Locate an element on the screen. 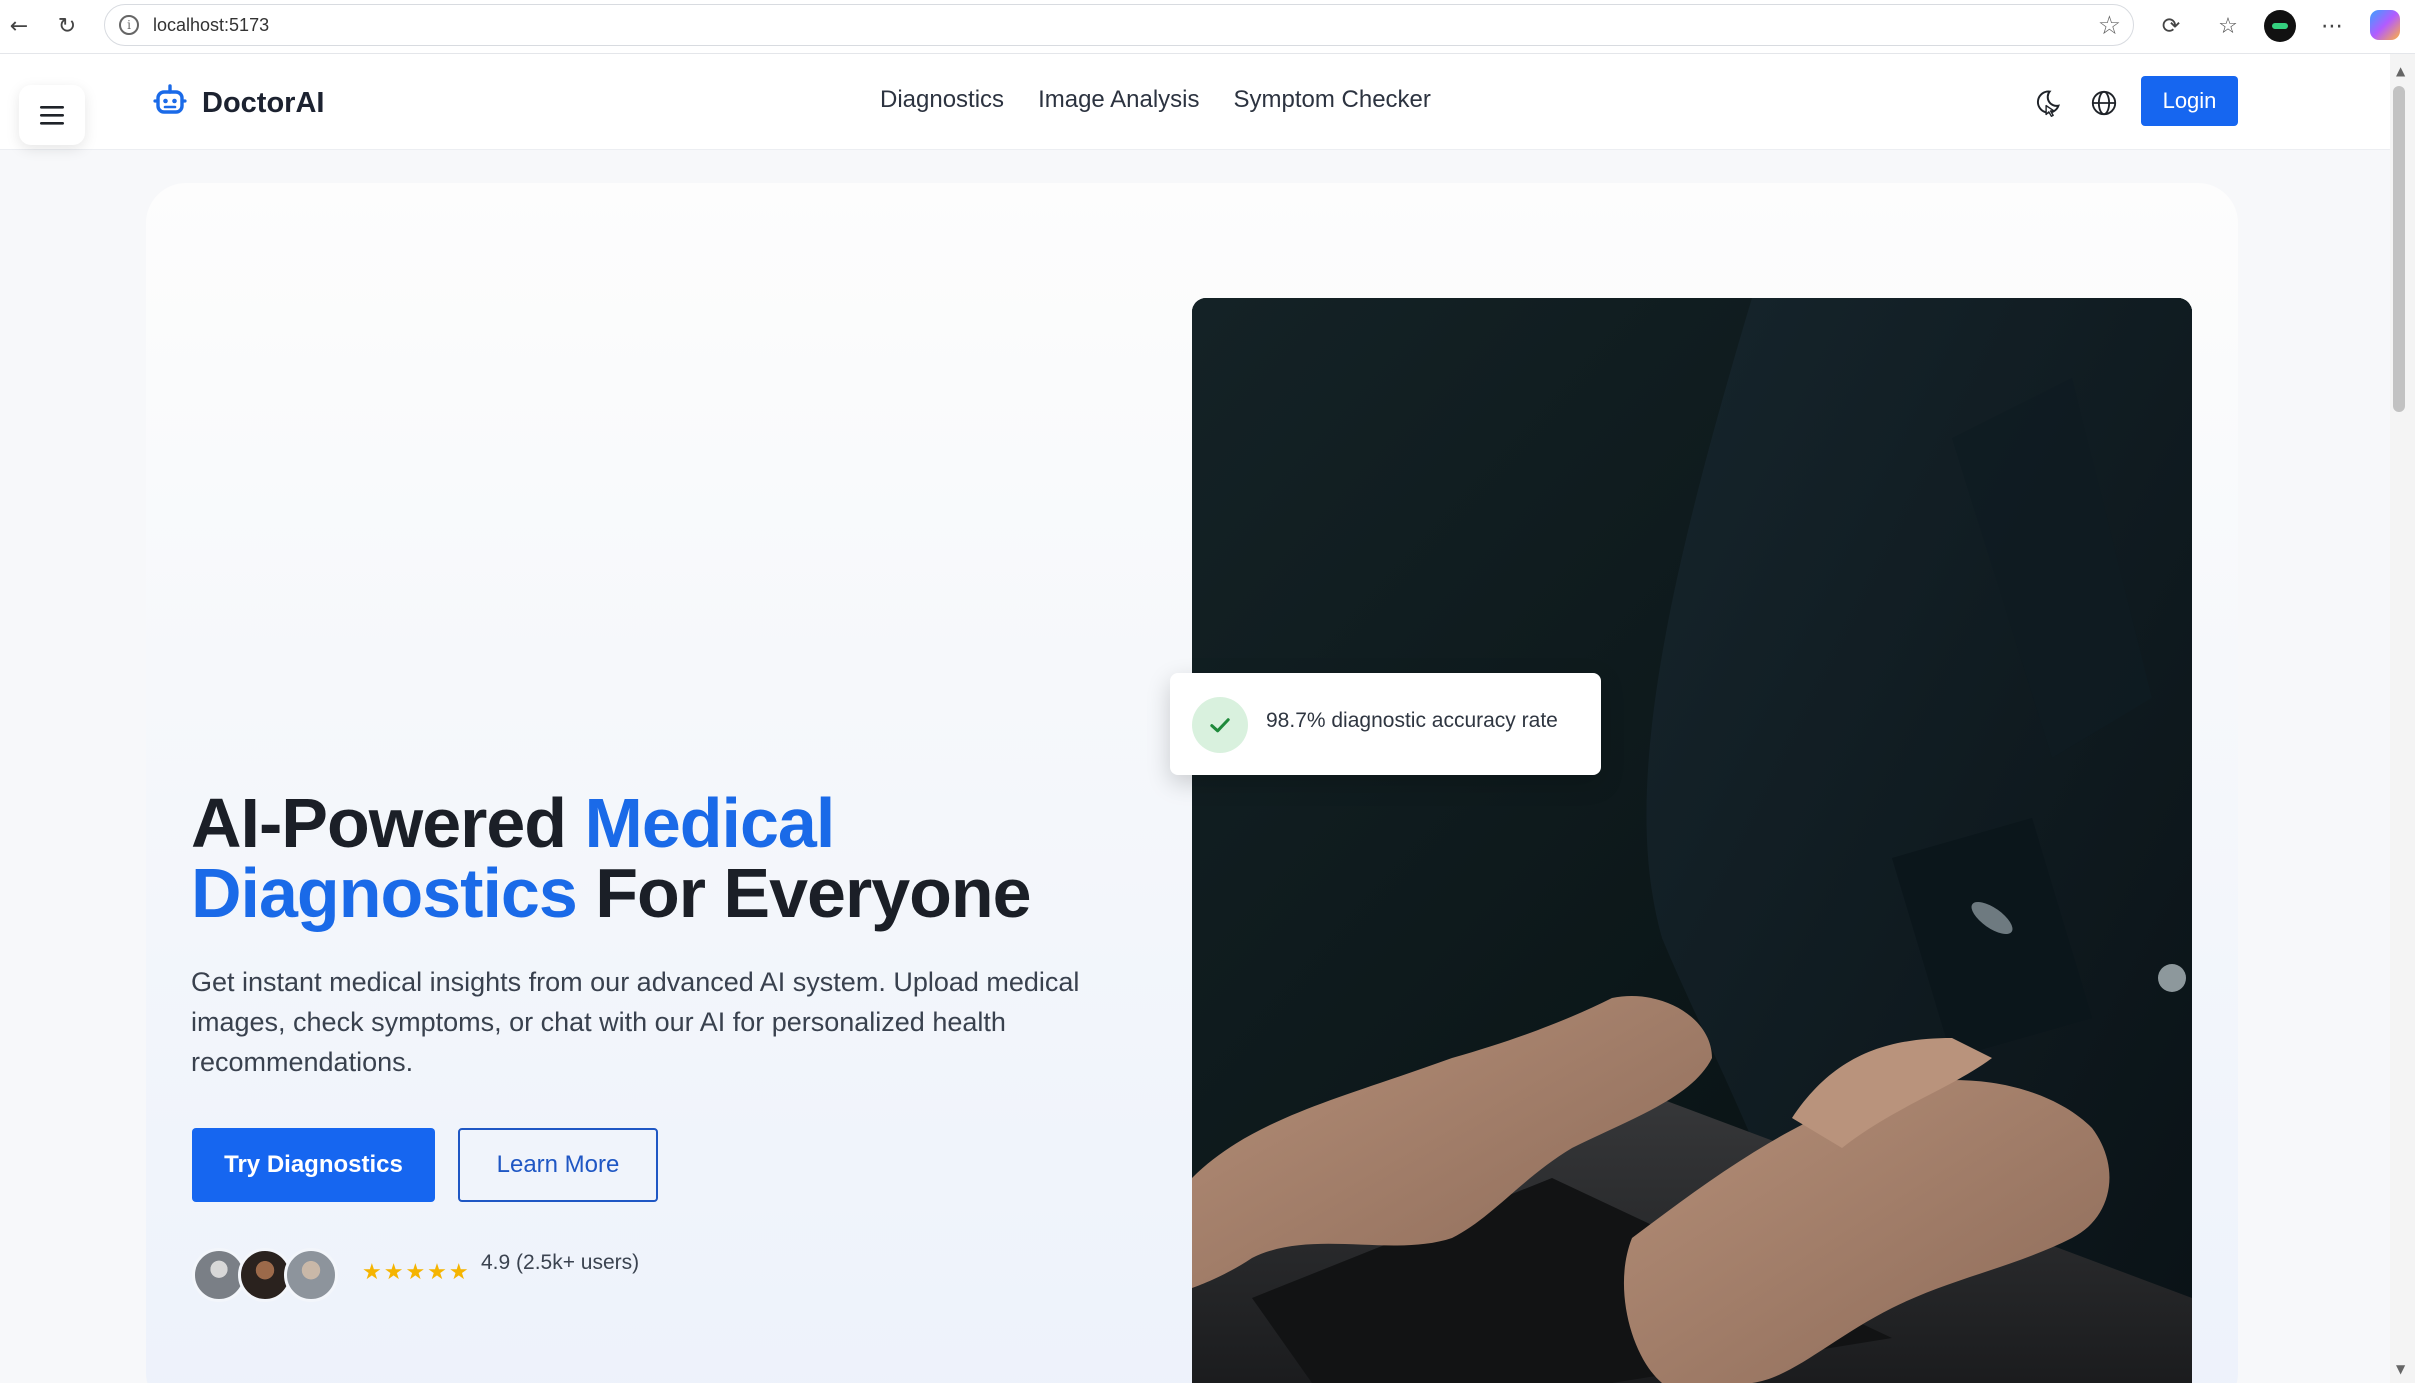 This screenshot has width=2415, height=1383. menu-button is located at coordinates (52, 115).